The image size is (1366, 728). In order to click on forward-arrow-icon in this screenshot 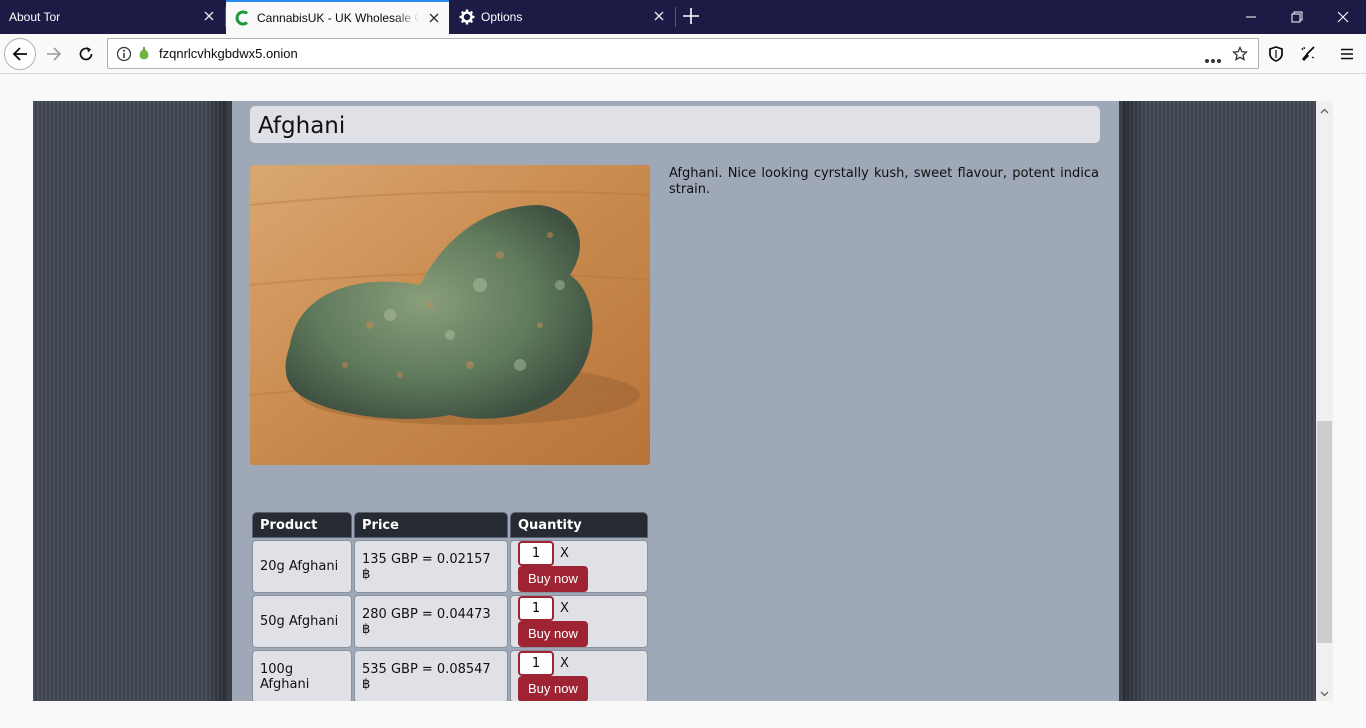, I will do `click(54, 54)`.